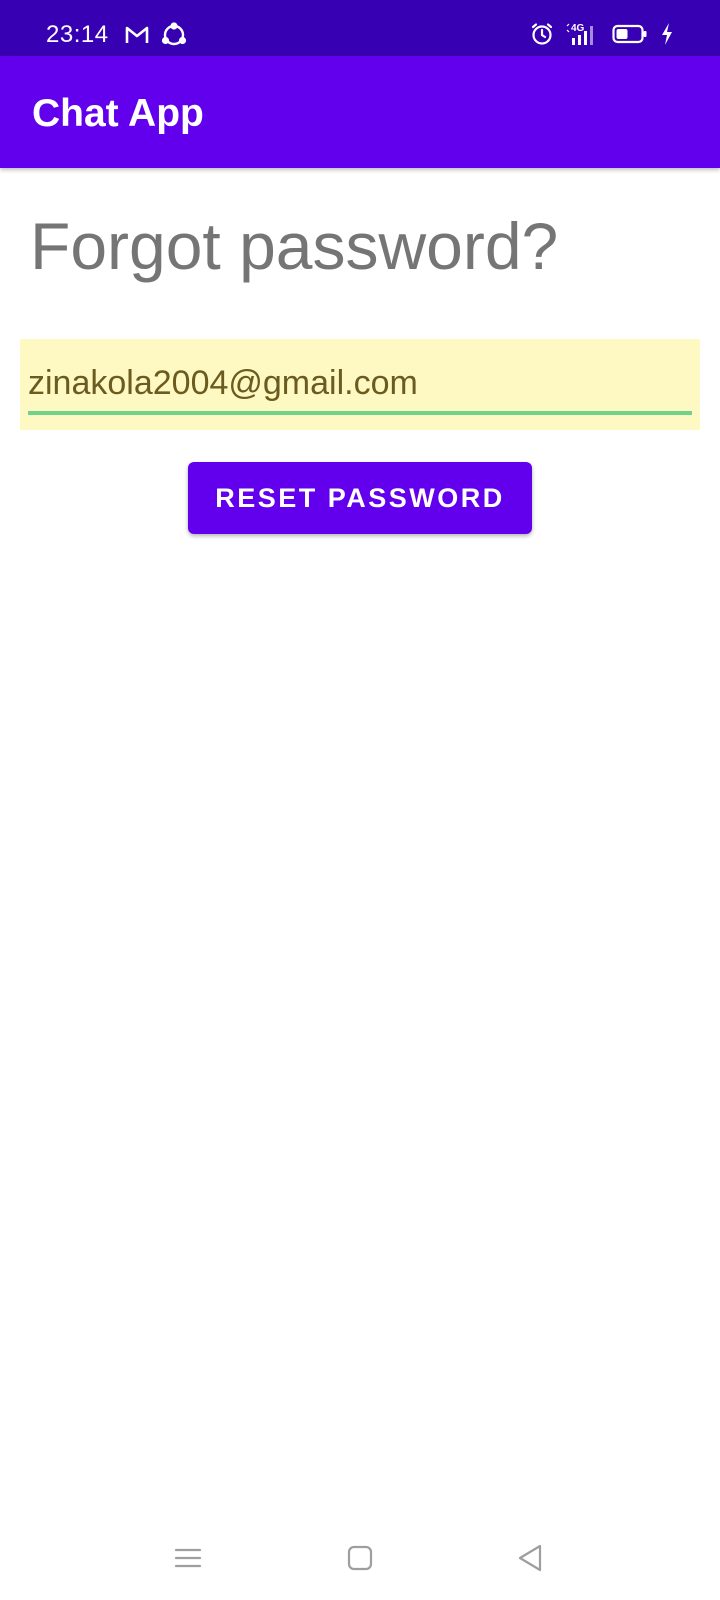 This screenshot has width=720, height=1600. What do you see at coordinates (118, 113) in the screenshot?
I see `app-title: Chat App` at bounding box center [118, 113].